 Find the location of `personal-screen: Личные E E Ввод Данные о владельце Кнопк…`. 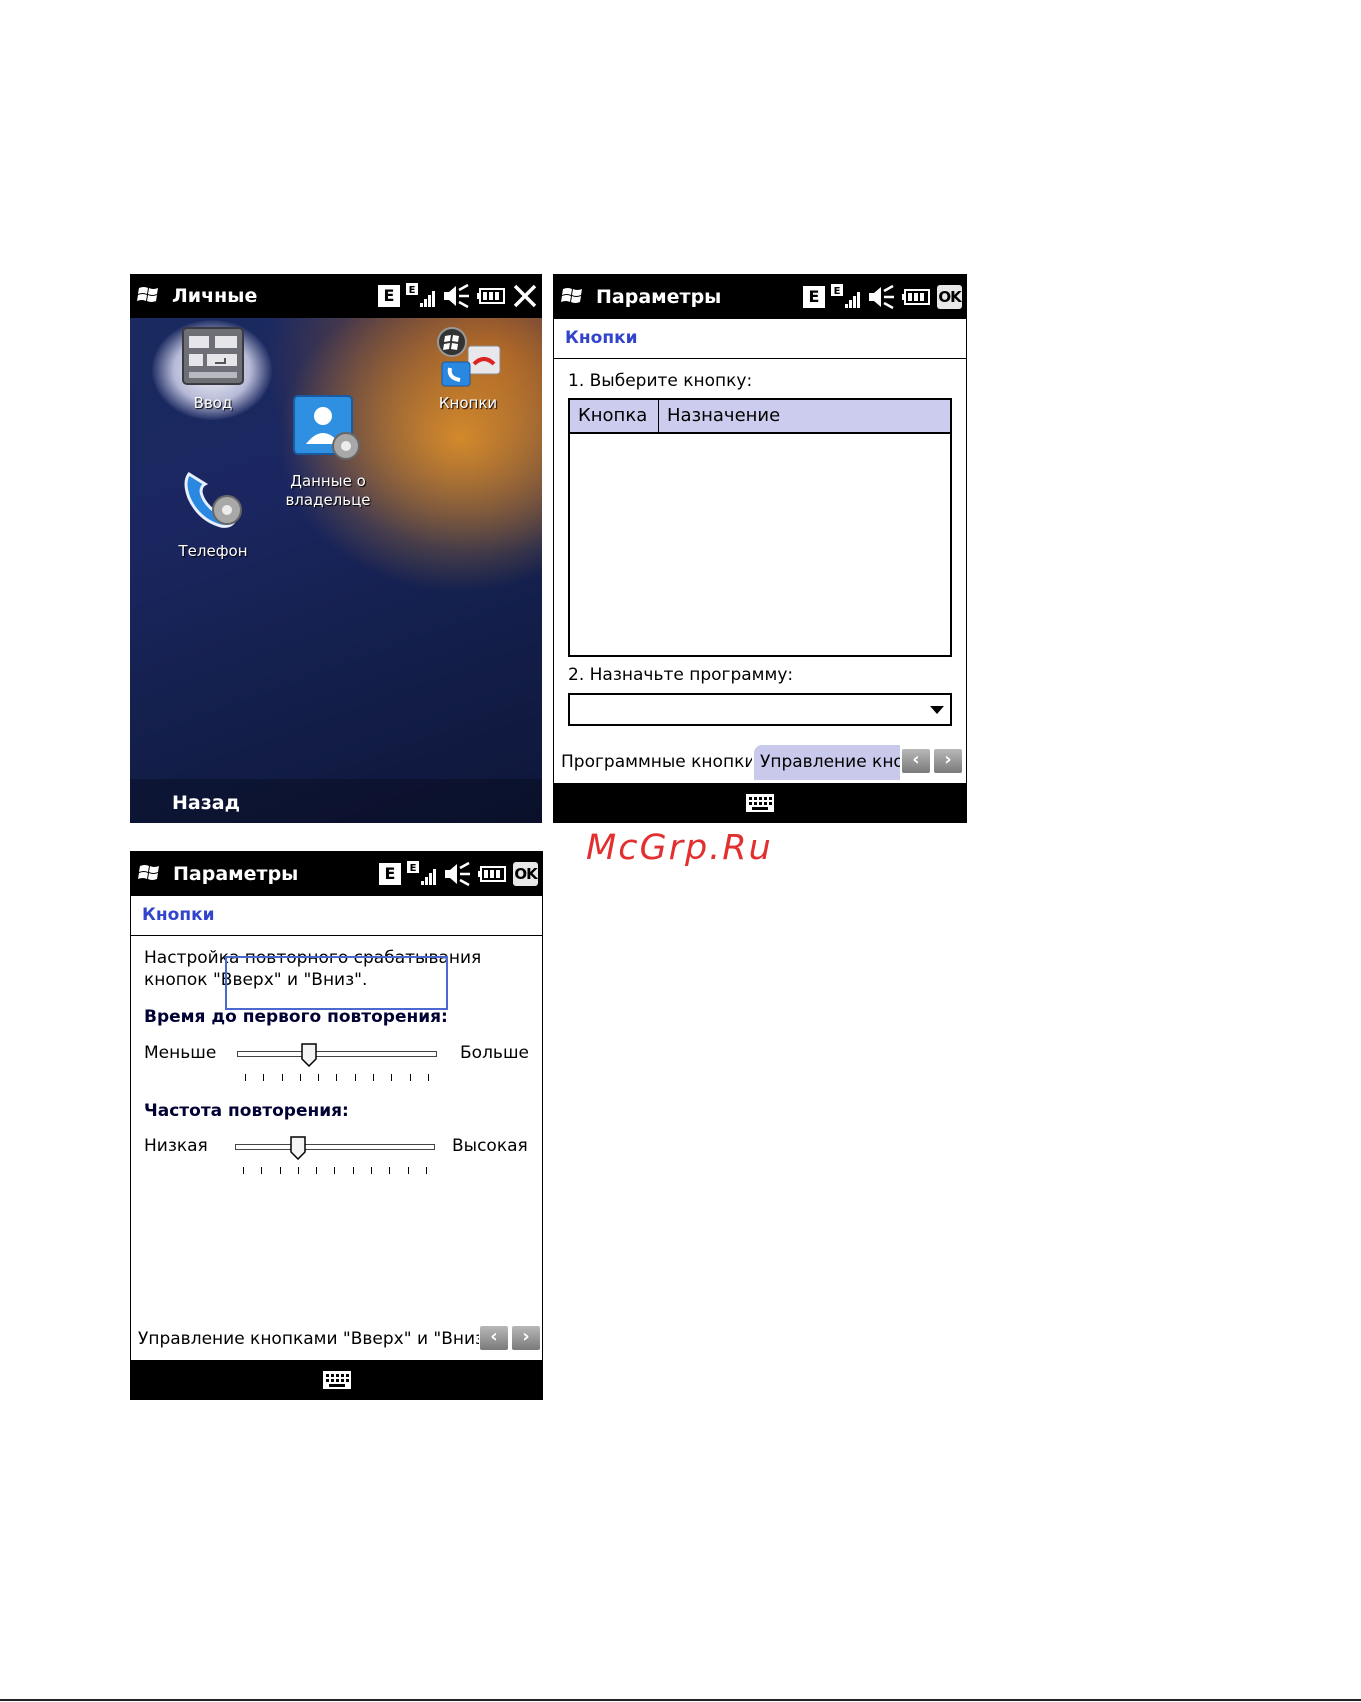

personal-screen: Личные E E Ввод Данные о владельце Кнопк… is located at coordinates (336, 548).